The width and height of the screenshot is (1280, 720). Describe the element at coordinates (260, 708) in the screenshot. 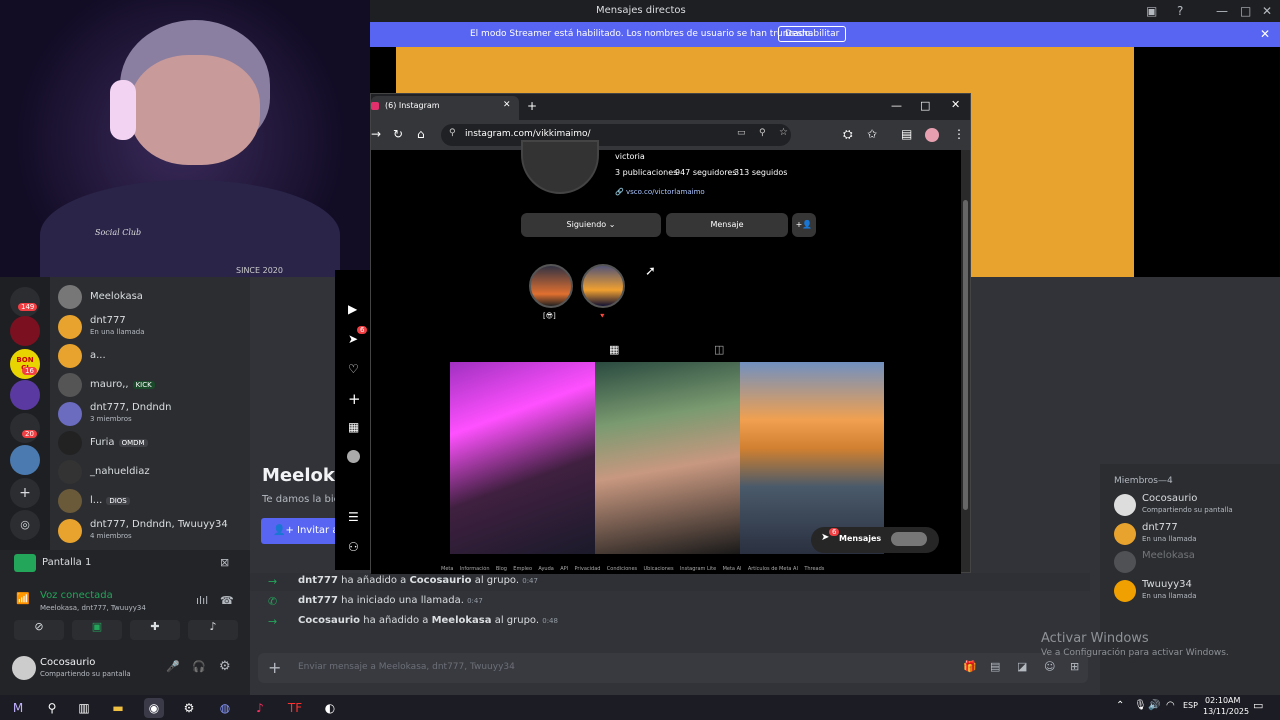

I see `tiktok-icon: ♪` at that location.